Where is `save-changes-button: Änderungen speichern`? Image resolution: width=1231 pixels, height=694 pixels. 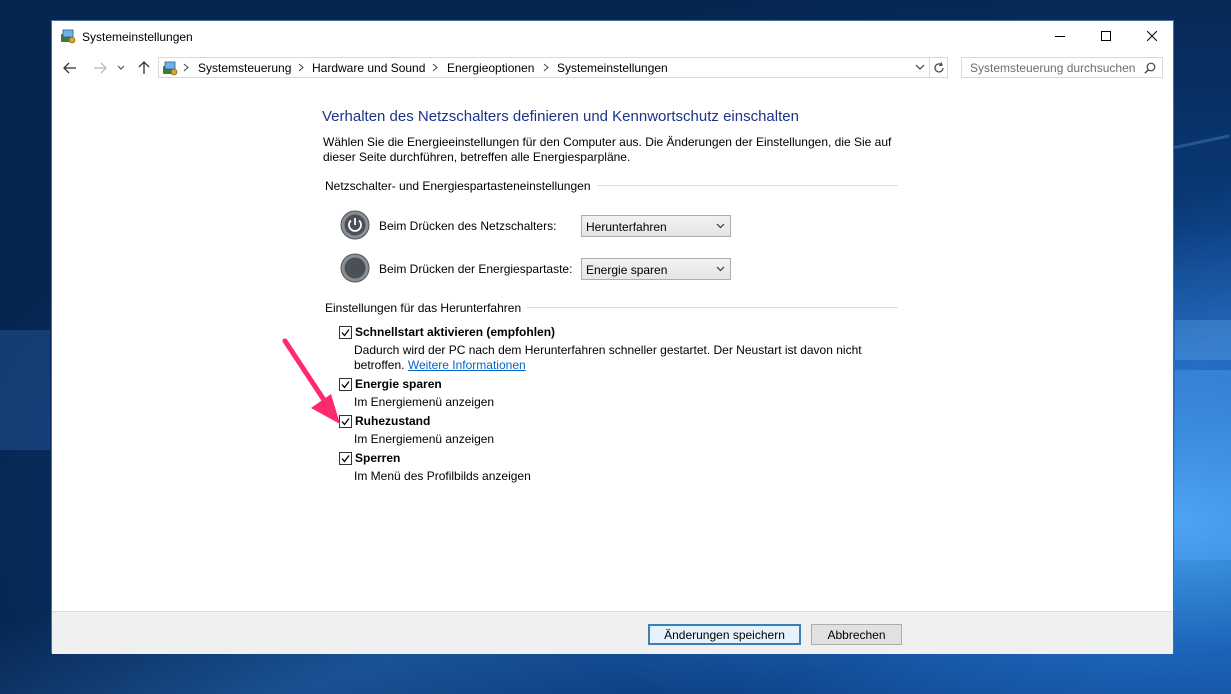 save-changes-button: Änderungen speichern is located at coordinates (724, 634).